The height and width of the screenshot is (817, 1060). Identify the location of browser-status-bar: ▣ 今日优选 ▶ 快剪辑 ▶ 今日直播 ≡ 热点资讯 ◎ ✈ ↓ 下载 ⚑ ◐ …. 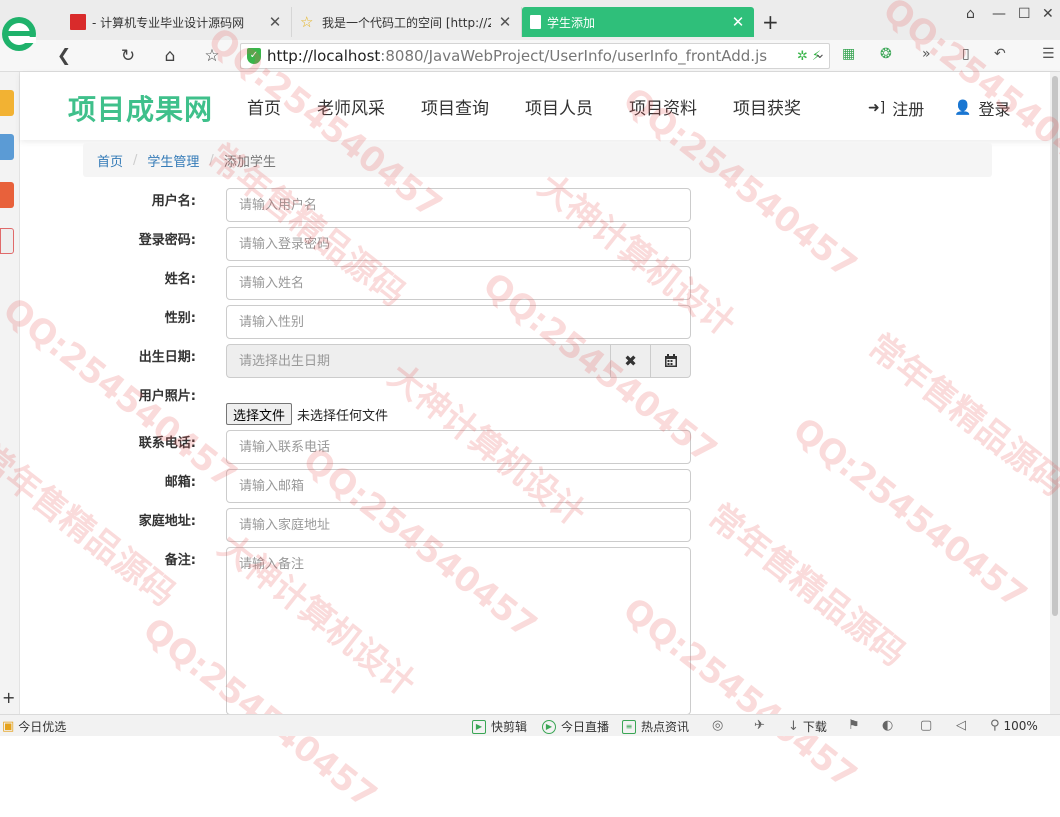
(530, 725).